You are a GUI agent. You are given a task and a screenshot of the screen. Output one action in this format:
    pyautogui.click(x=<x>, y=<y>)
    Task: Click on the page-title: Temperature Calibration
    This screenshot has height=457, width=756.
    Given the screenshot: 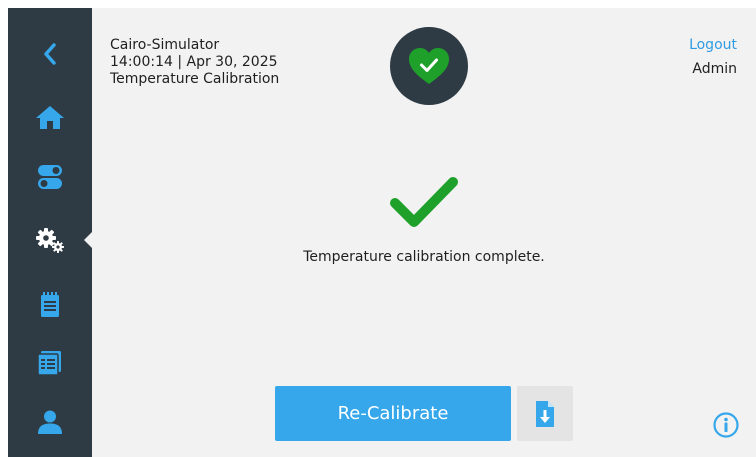 What is the action you would take?
    pyautogui.click(x=195, y=79)
    